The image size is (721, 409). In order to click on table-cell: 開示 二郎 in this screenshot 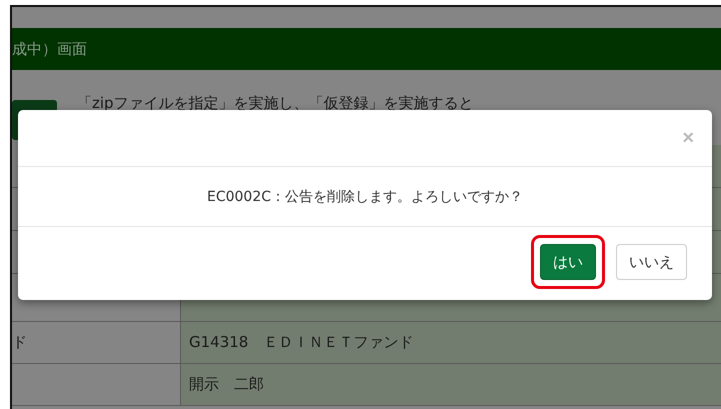, I will do `click(451, 384)`.